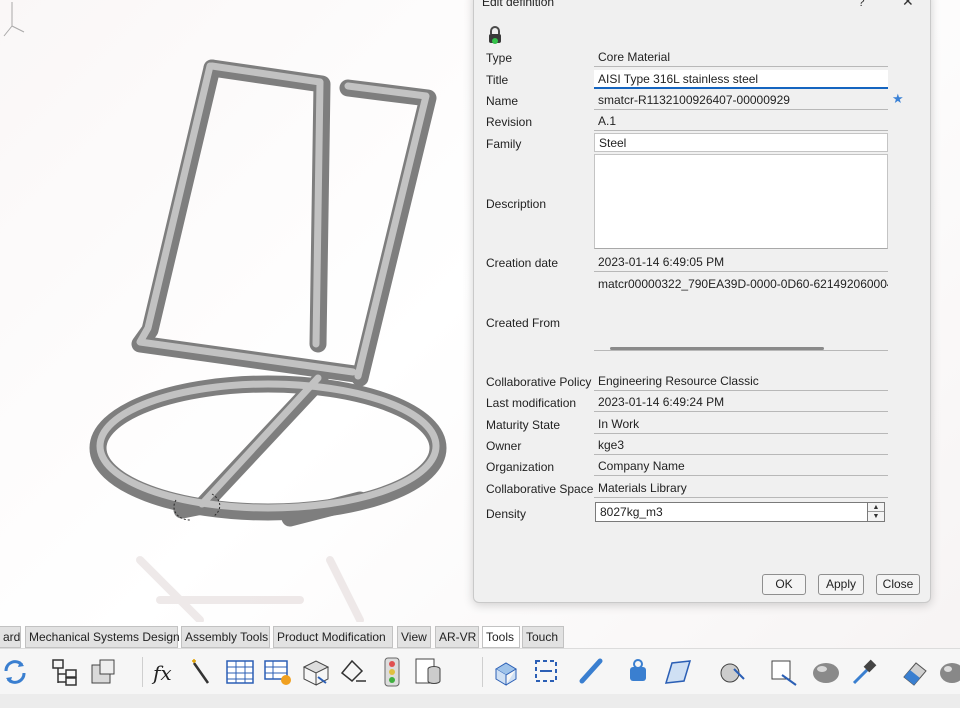  I want to click on tab-standard: ard, so click(10, 637).